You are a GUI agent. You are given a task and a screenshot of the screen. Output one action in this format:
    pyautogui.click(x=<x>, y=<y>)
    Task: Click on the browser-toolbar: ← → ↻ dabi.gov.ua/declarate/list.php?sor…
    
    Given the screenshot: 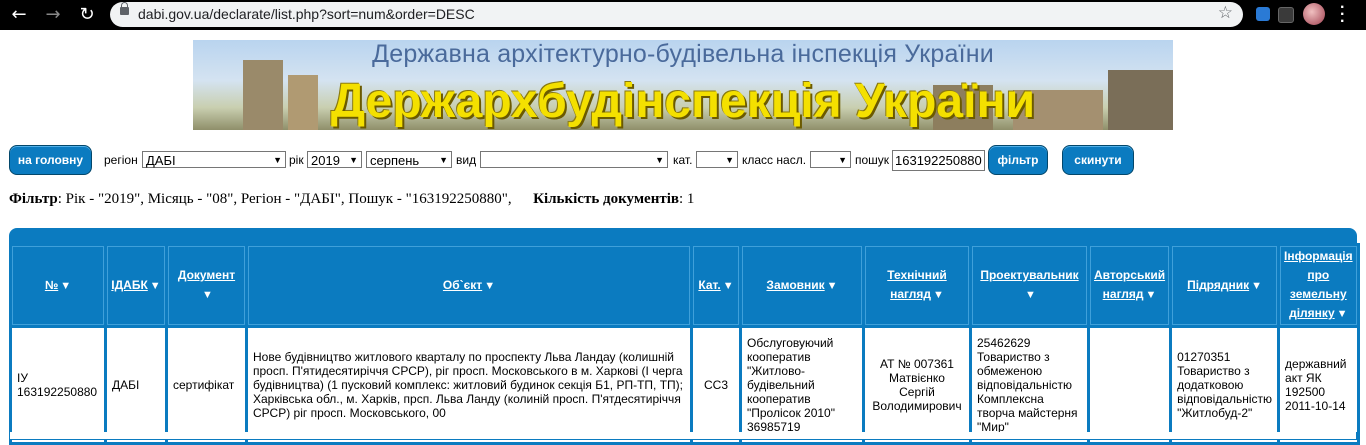 What is the action you would take?
    pyautogui.click(x=683, y=15)
    